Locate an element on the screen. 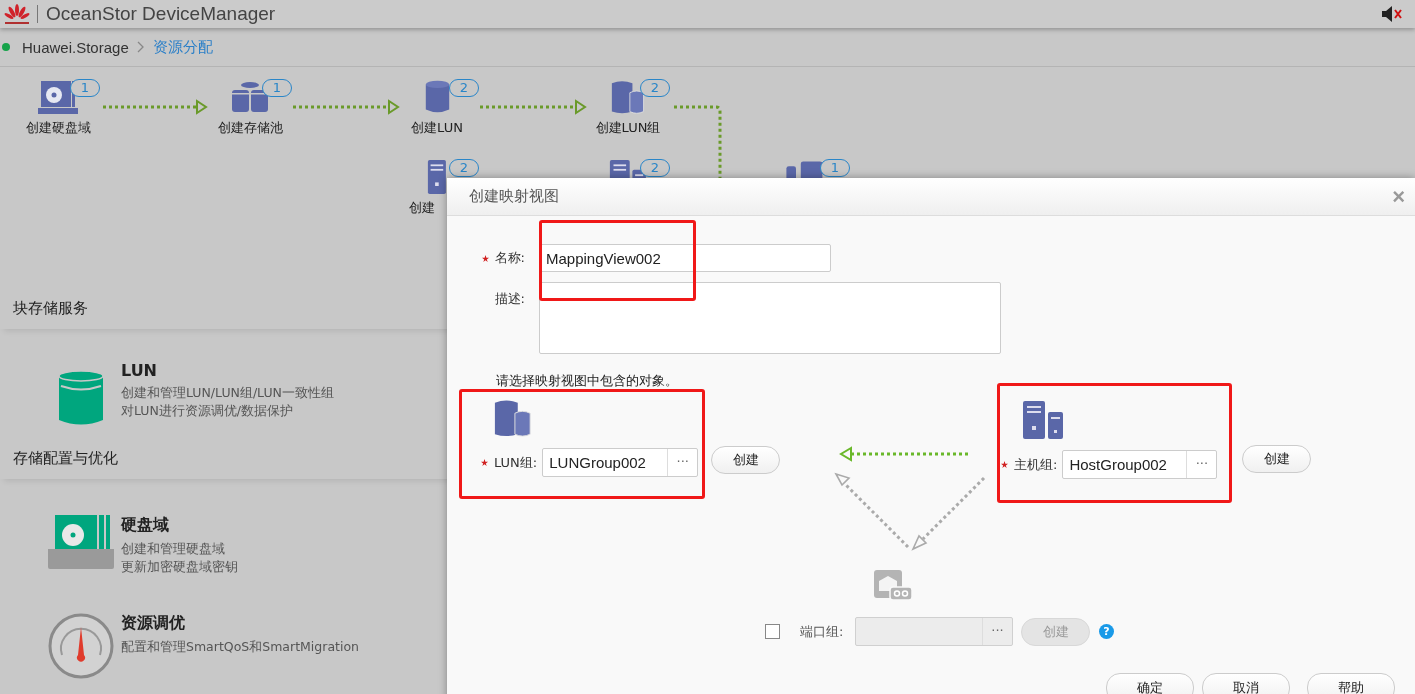 The image size is (1415, 694). step-label: 创建LUN组 is located at coordinates (628, 128).